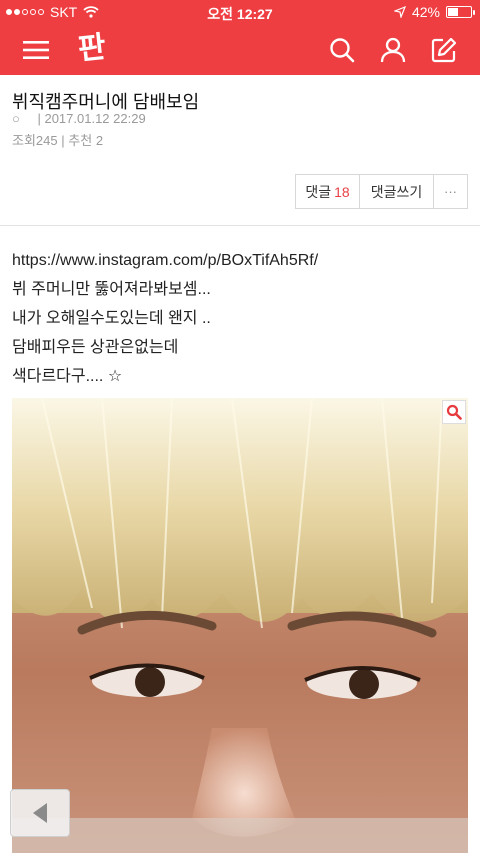 This screenshot has width=480, height=853. Describe the element at coordinates (111, 318) in the screenshot. I see `body-line: 내가 오해일수도있는데 왠지 ..` at that location.